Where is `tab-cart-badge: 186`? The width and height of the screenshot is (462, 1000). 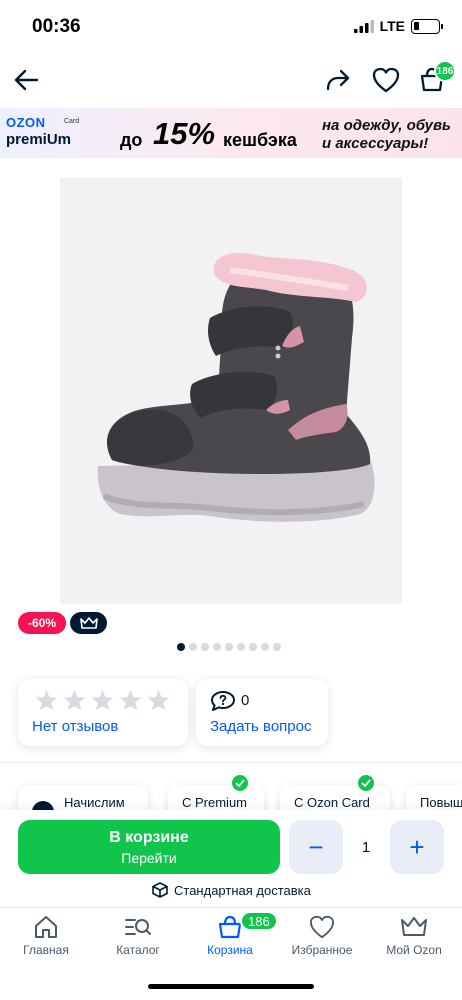
tab-cart-badge: 186 is located at coordinates (259, 921).